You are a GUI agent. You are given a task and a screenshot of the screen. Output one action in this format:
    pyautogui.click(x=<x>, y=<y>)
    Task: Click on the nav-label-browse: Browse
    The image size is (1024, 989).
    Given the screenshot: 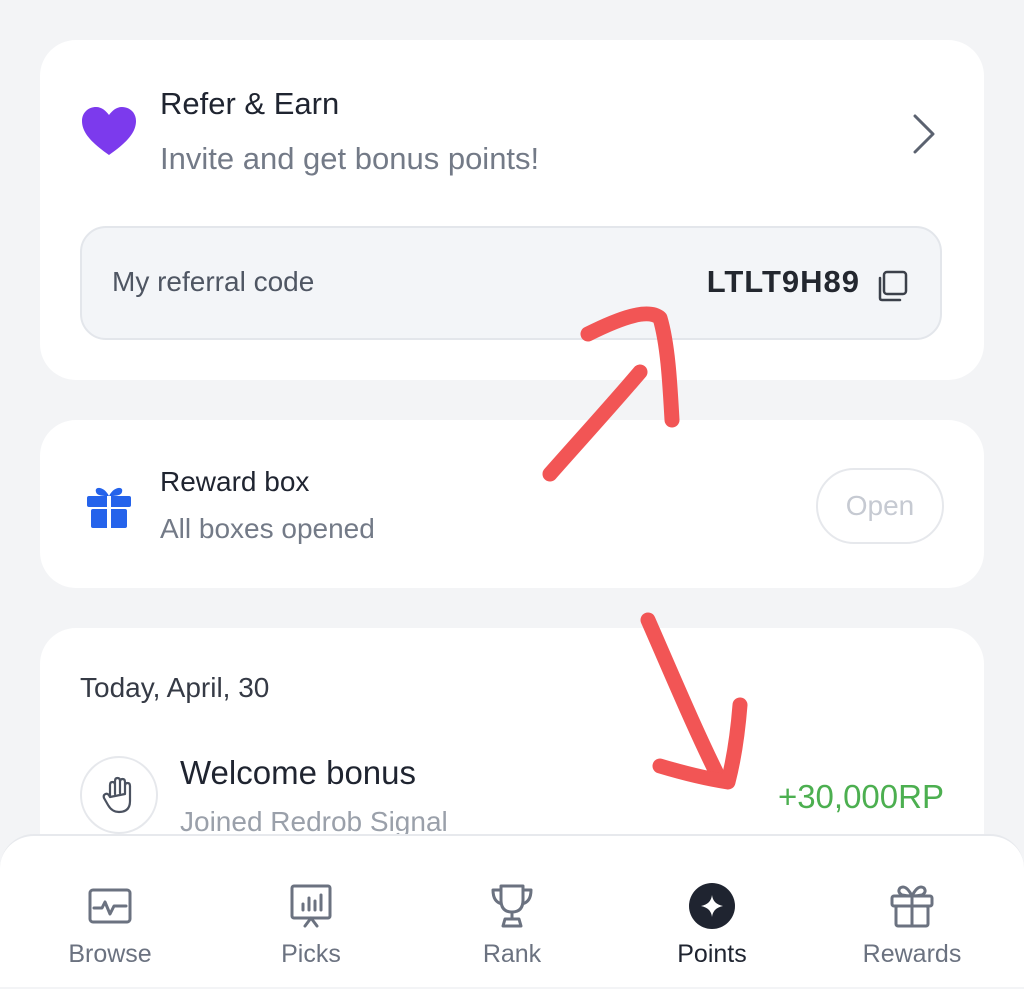 What is the action you would take?
    pyautogui.click(x=110, y=954)
    